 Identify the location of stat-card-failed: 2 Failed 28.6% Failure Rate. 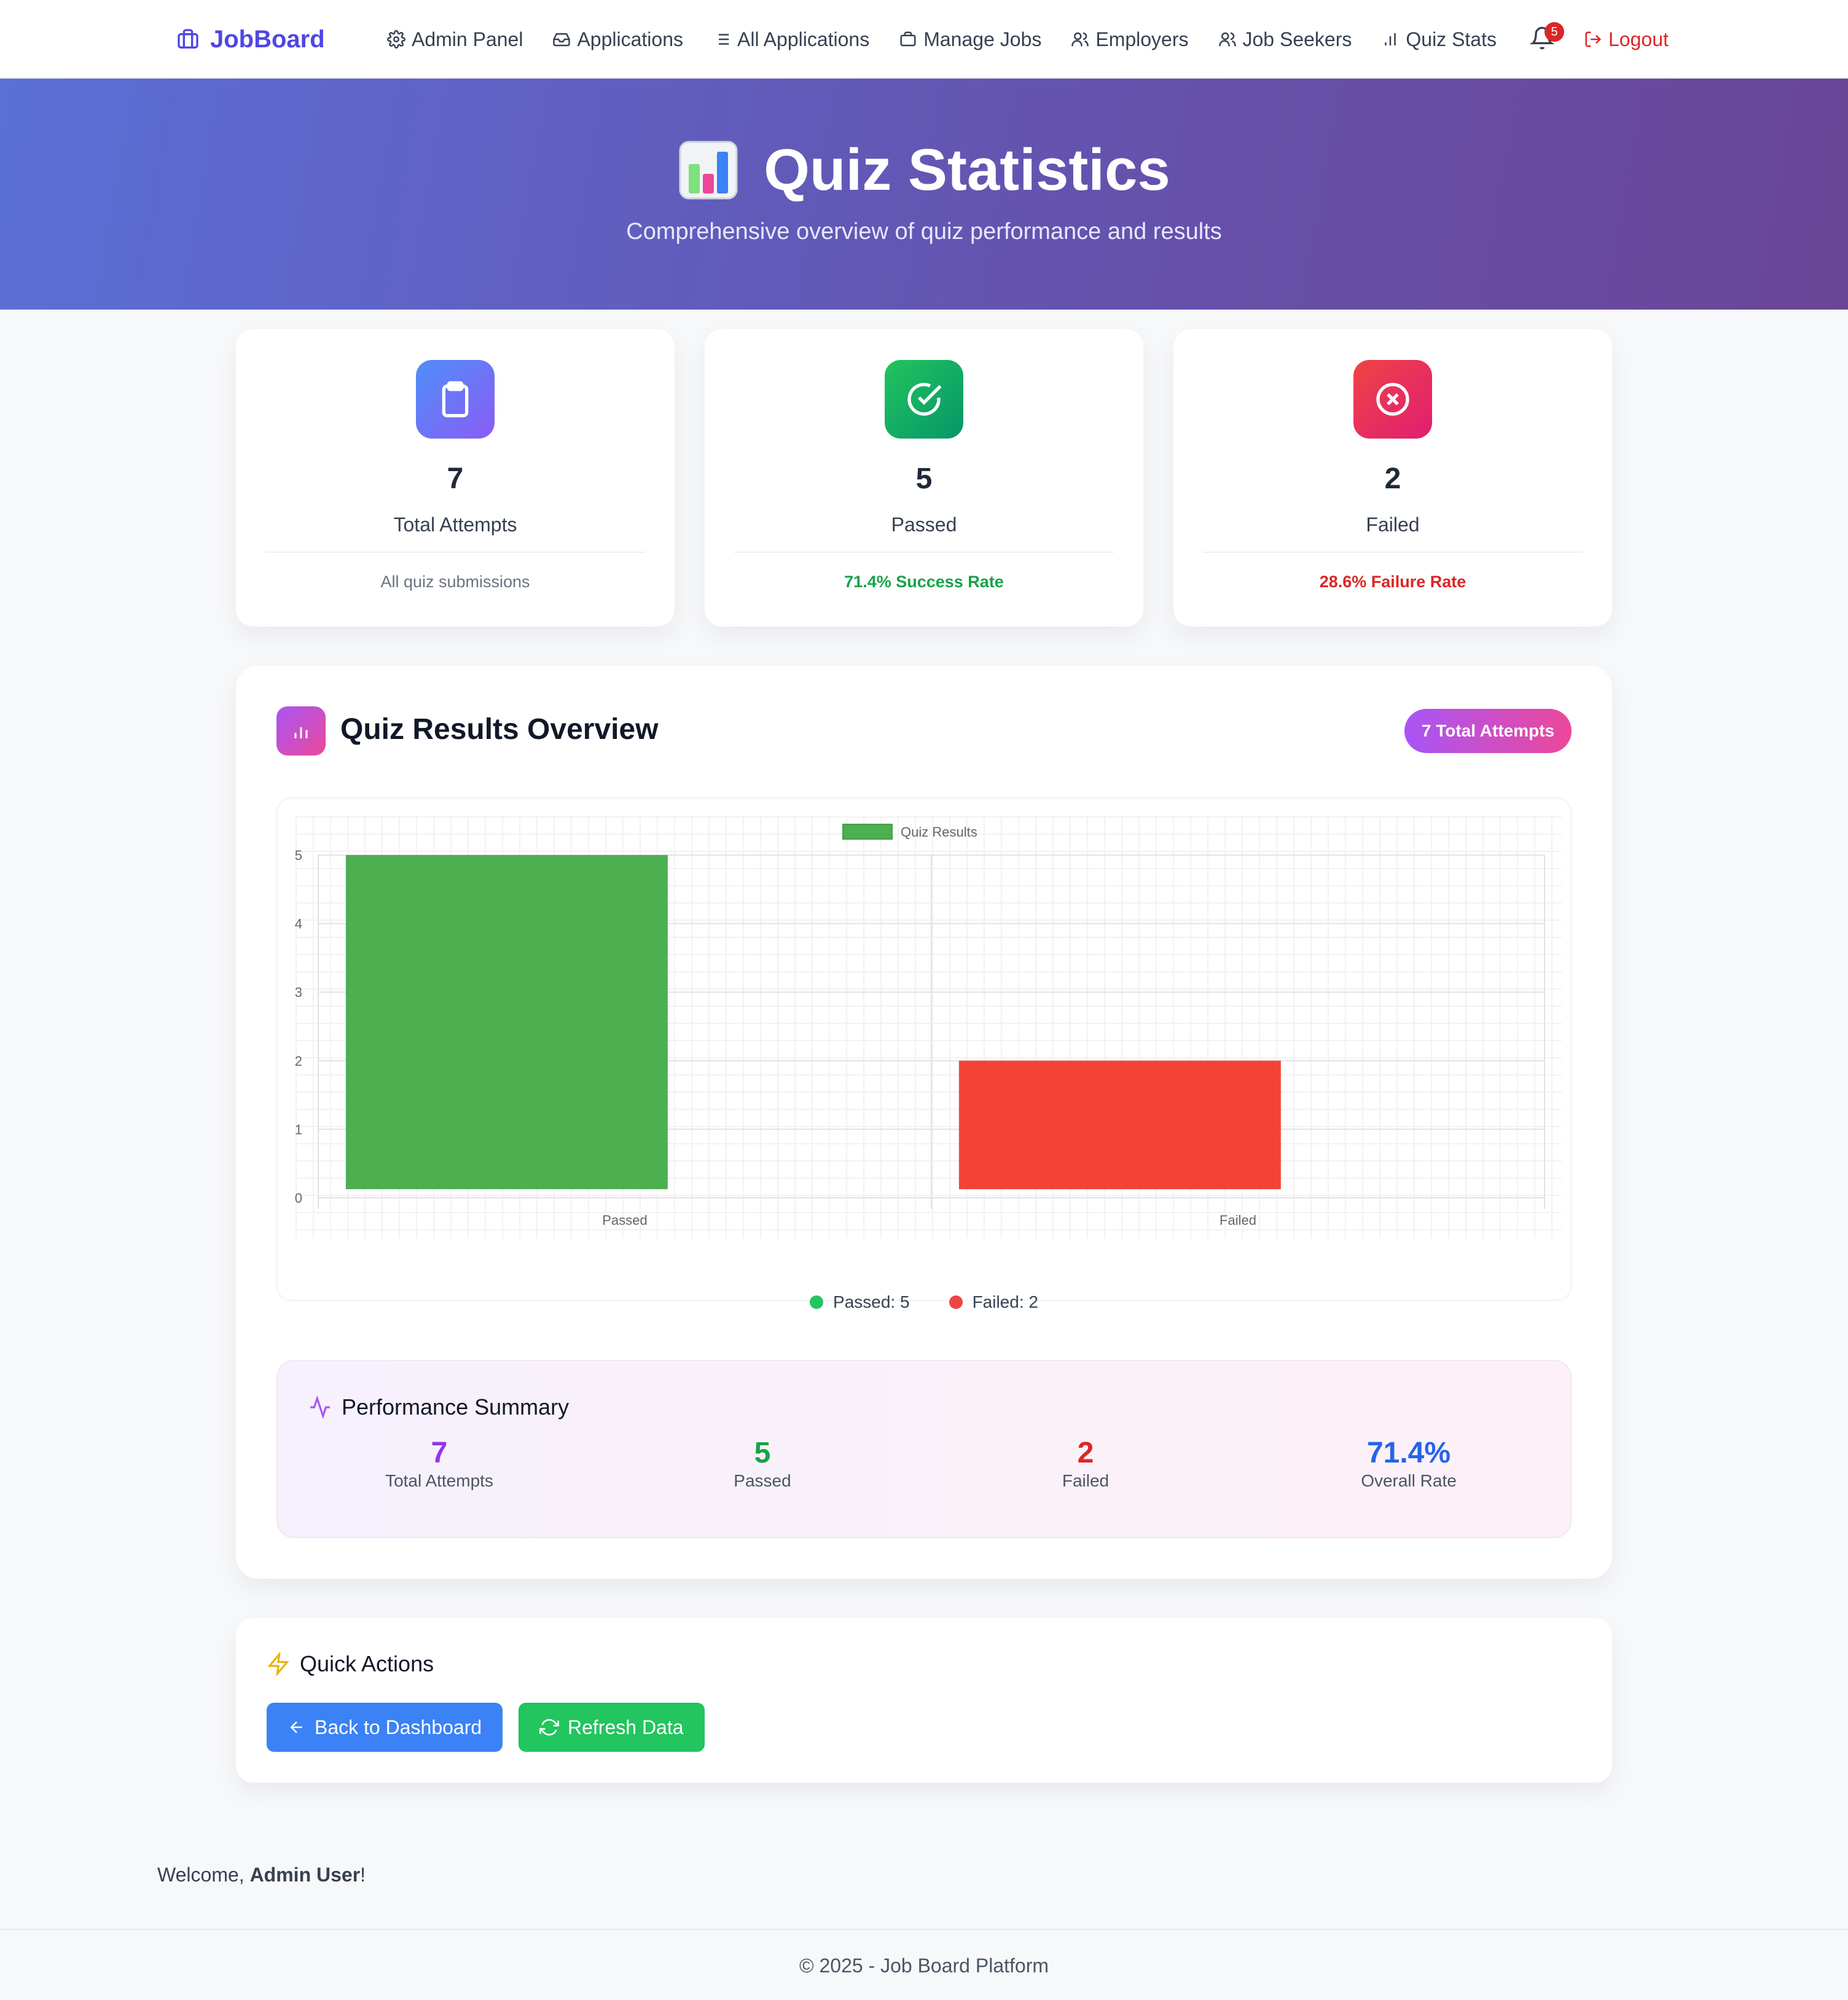
(1392, 478).